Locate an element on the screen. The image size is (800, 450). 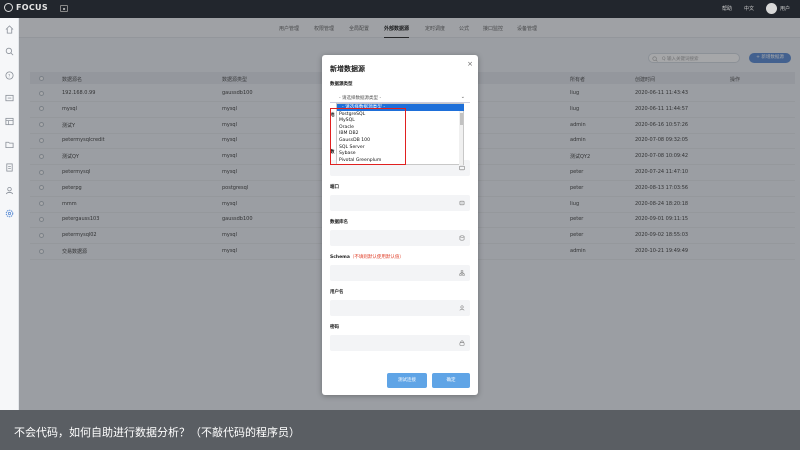
table-icon is located at coordinates (9, 121).